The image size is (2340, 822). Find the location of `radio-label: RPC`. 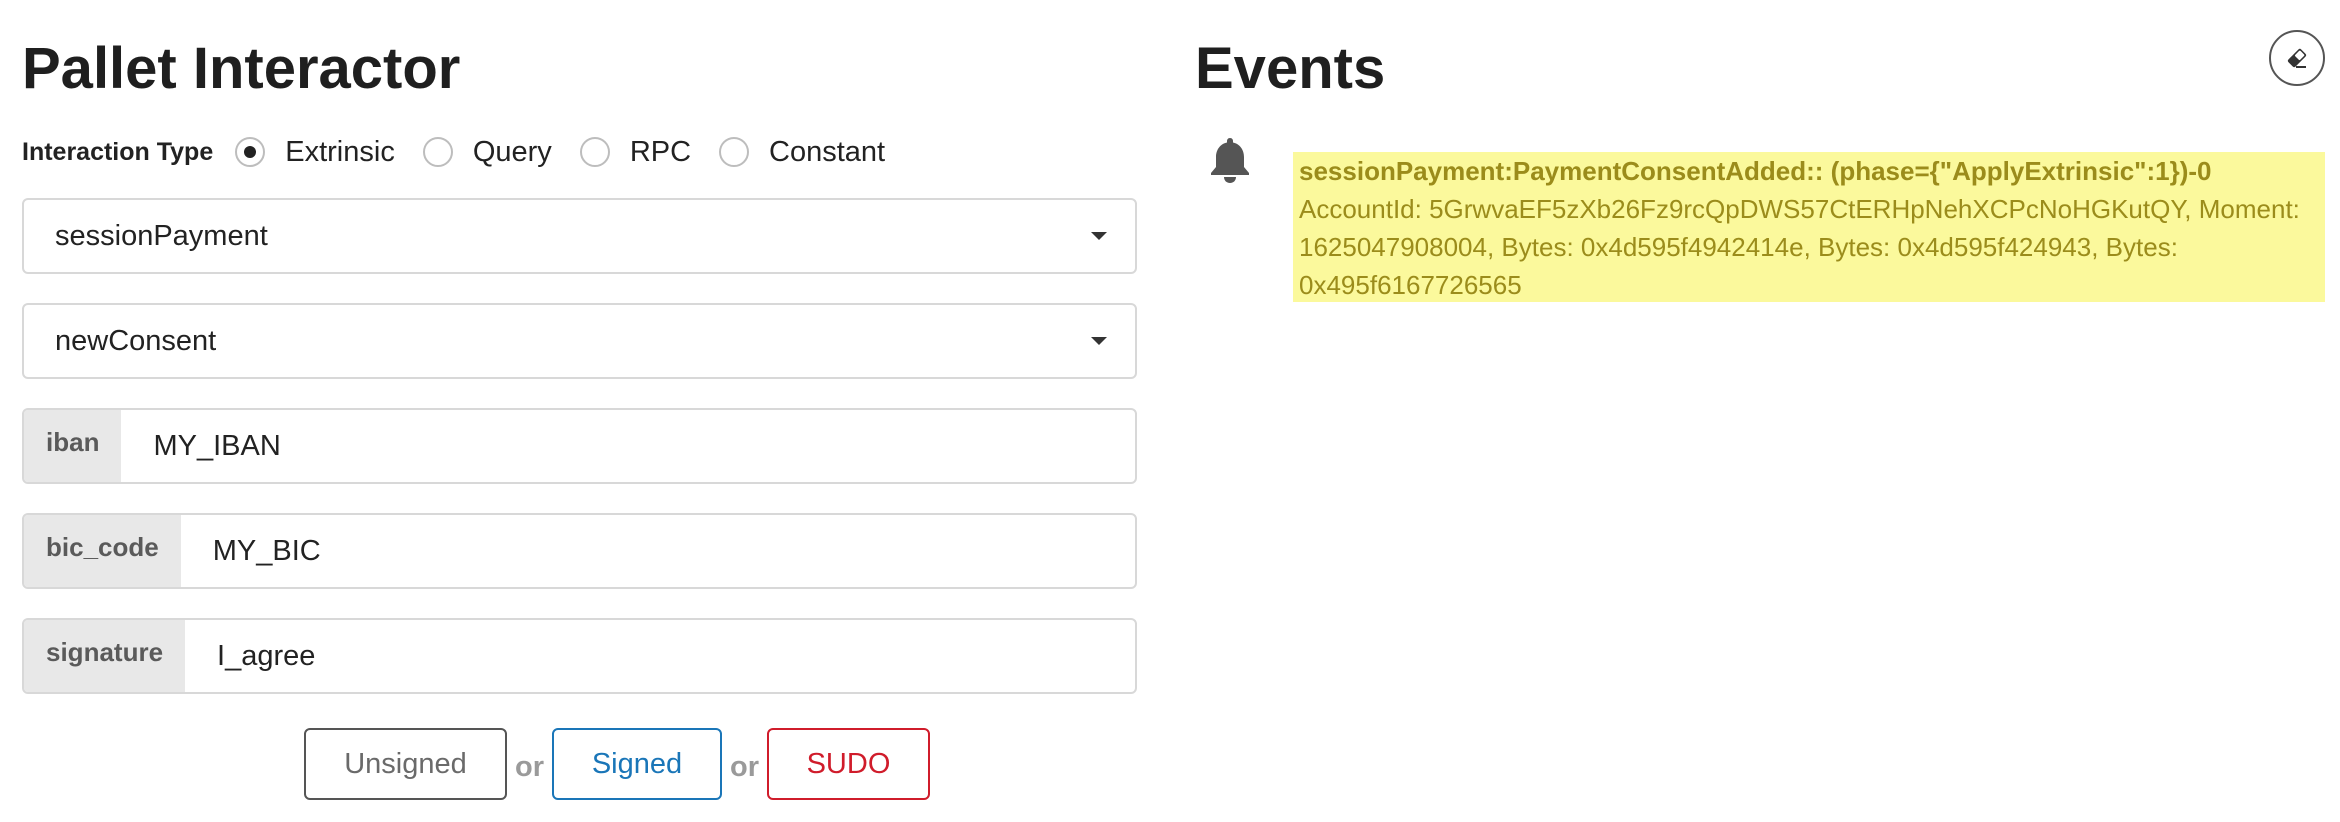

radio-label: RPC is located at coordinates (660, 151).